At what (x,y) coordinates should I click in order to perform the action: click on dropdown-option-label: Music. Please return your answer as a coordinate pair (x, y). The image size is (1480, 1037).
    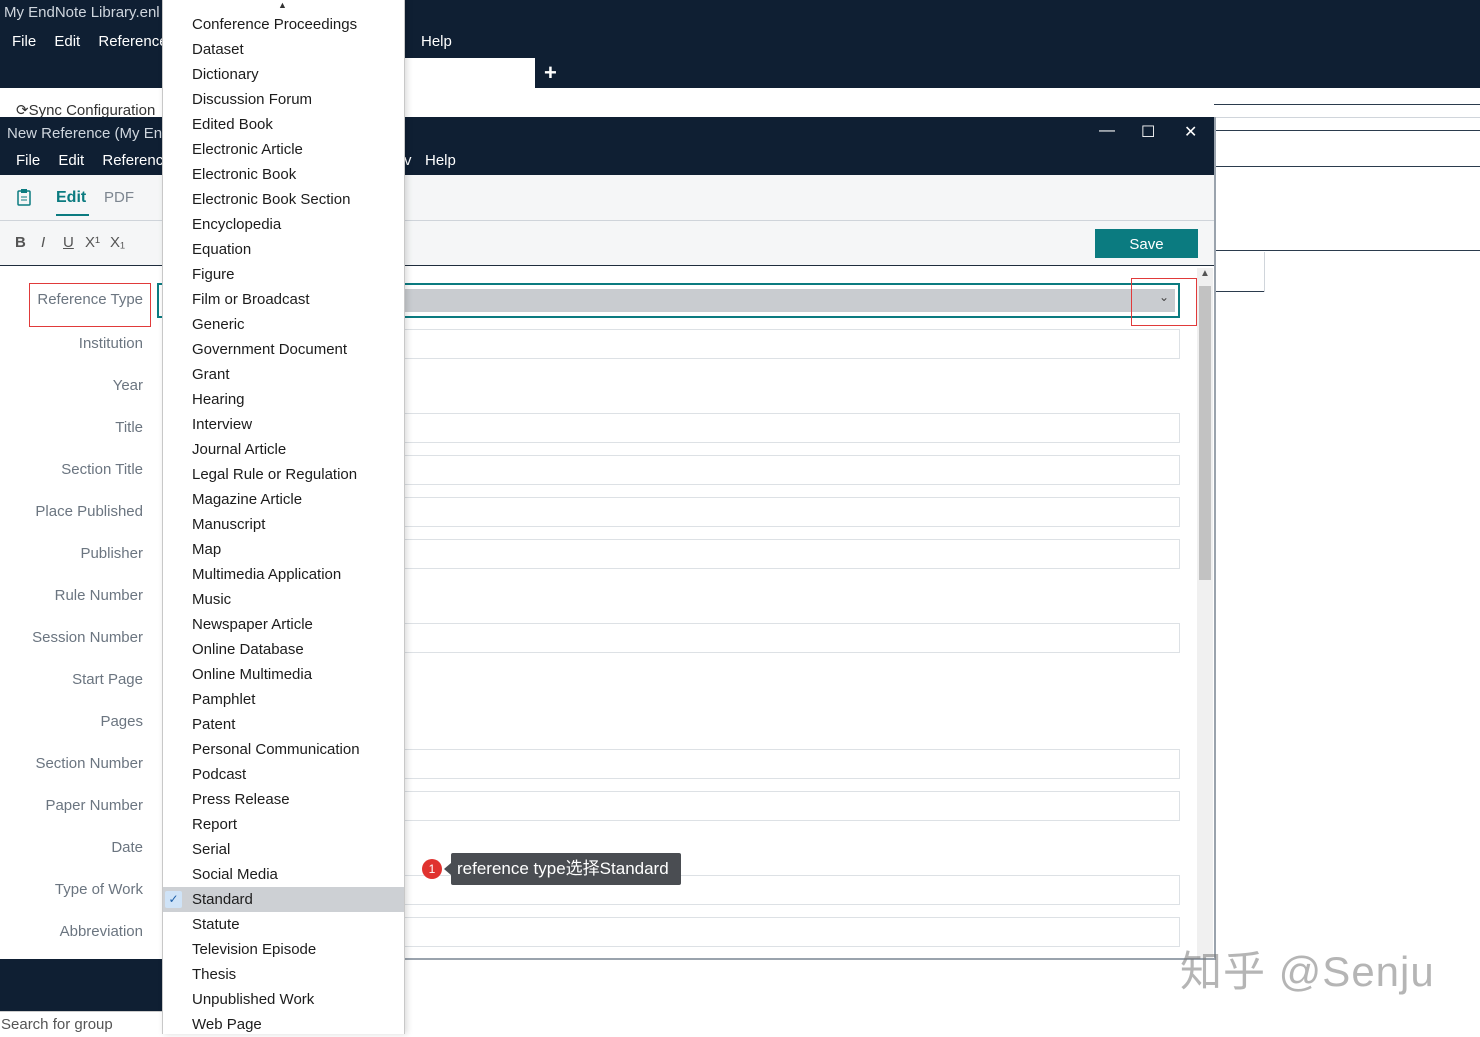
    Looking at the image, I should click on (212, 599).